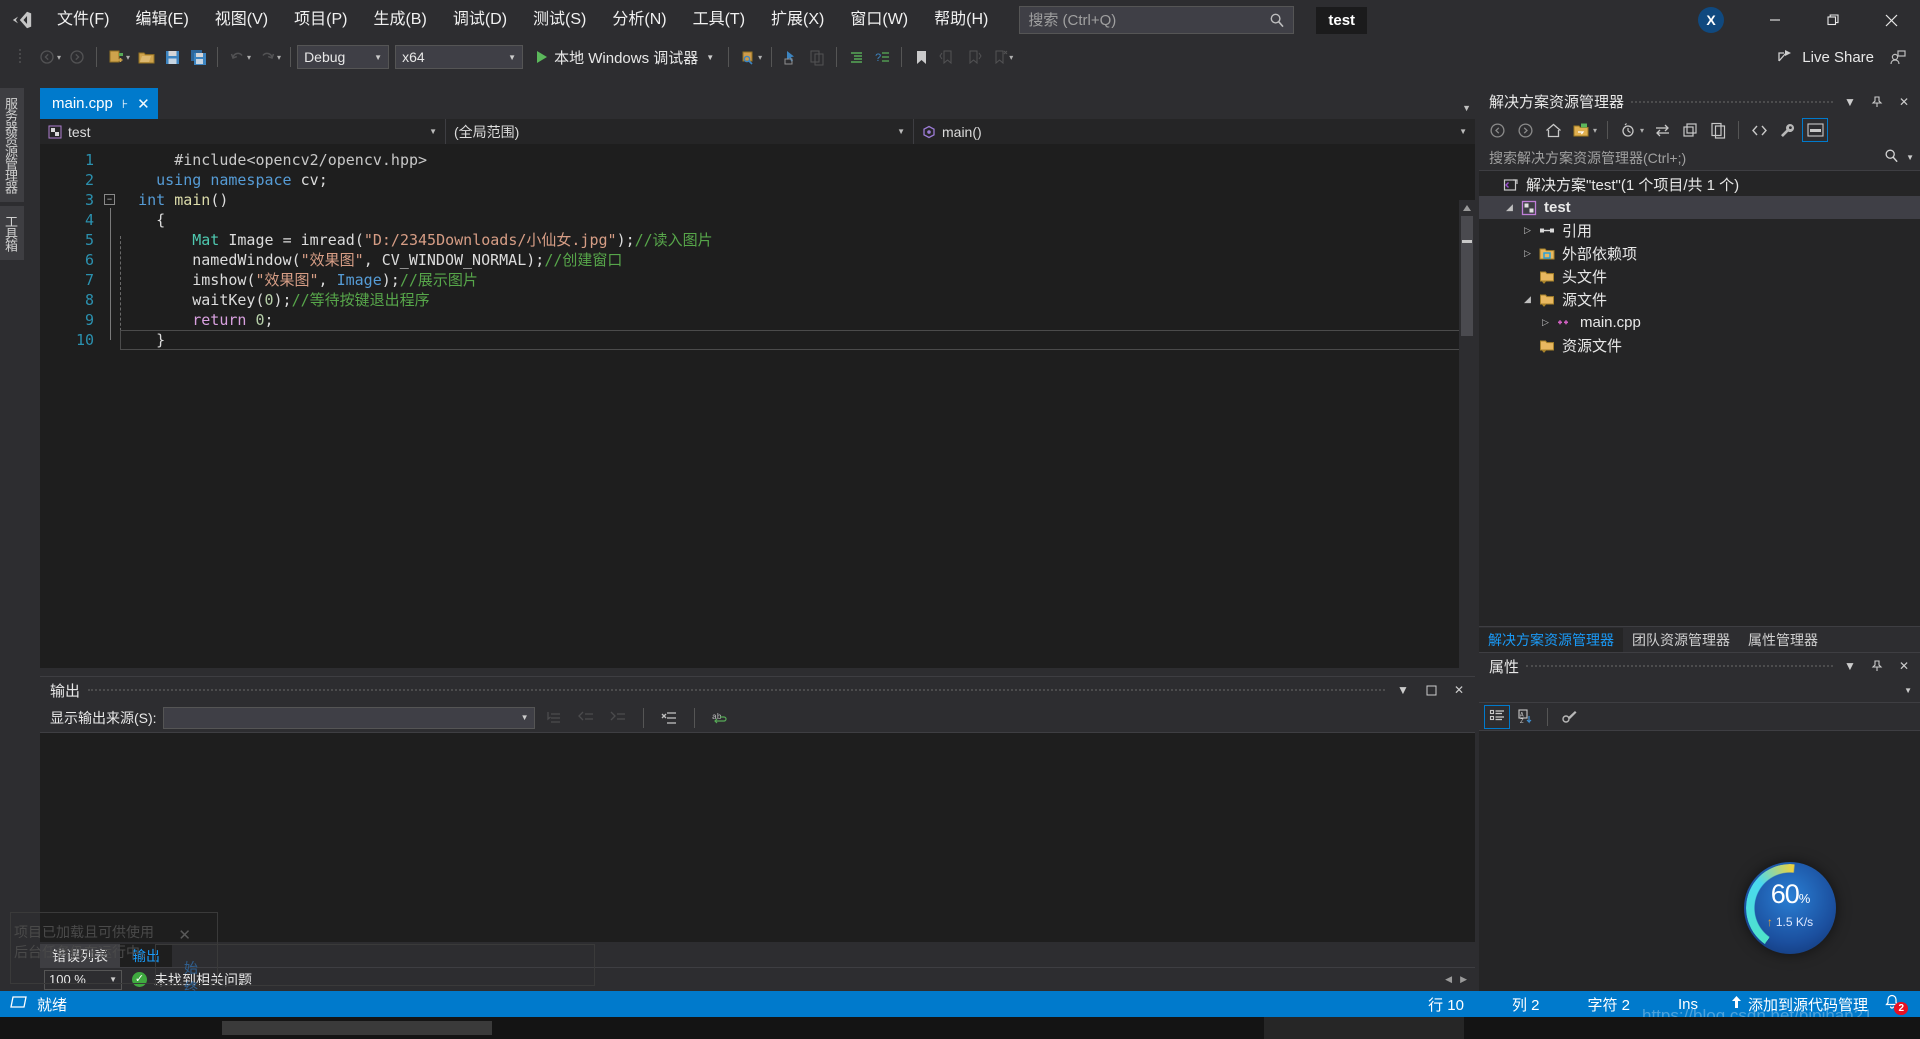 Image resolution: width=1920 pixels, height=1039 pixels. Describe the element at coordinates (1690, 130) in the screenshot. I see `collapse-all-icon` at that location.